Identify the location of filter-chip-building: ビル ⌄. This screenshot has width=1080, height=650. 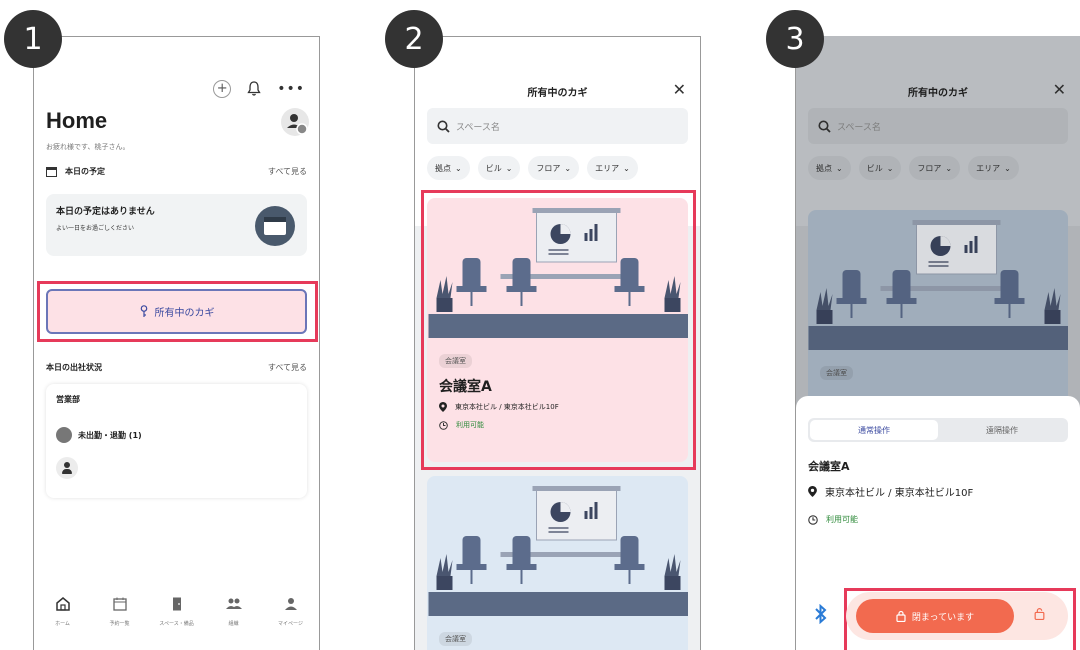
(499, 168).